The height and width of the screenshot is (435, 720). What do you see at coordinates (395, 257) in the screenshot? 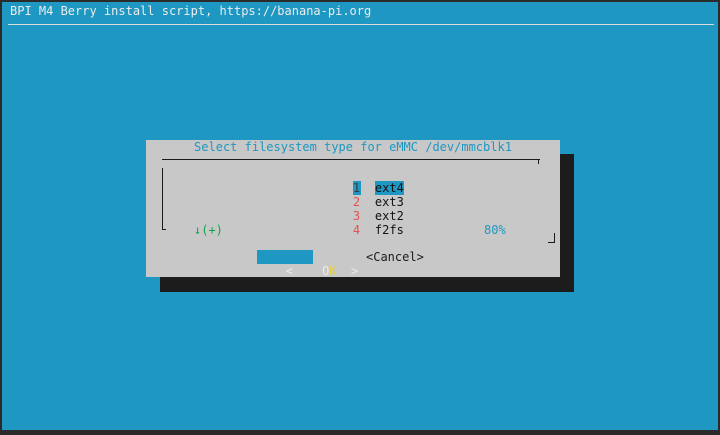
I see `cancel-button: <Cancel>` at bounding box center [395, 257].